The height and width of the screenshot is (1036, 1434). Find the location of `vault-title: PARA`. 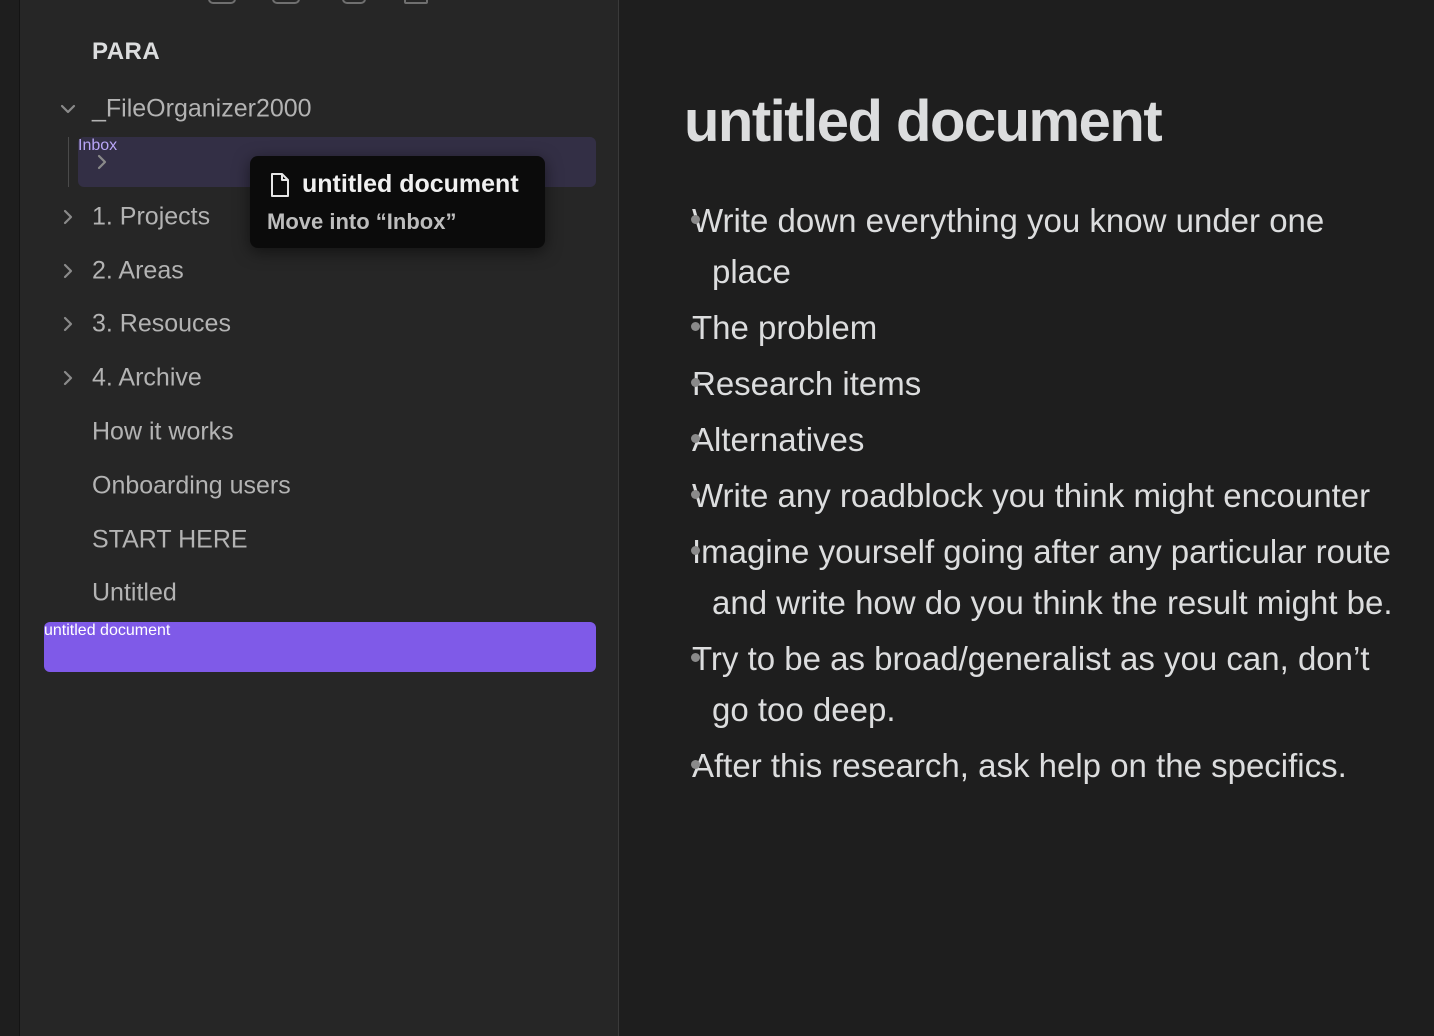

vault-title: PARA is located at coordinates (126, 52).